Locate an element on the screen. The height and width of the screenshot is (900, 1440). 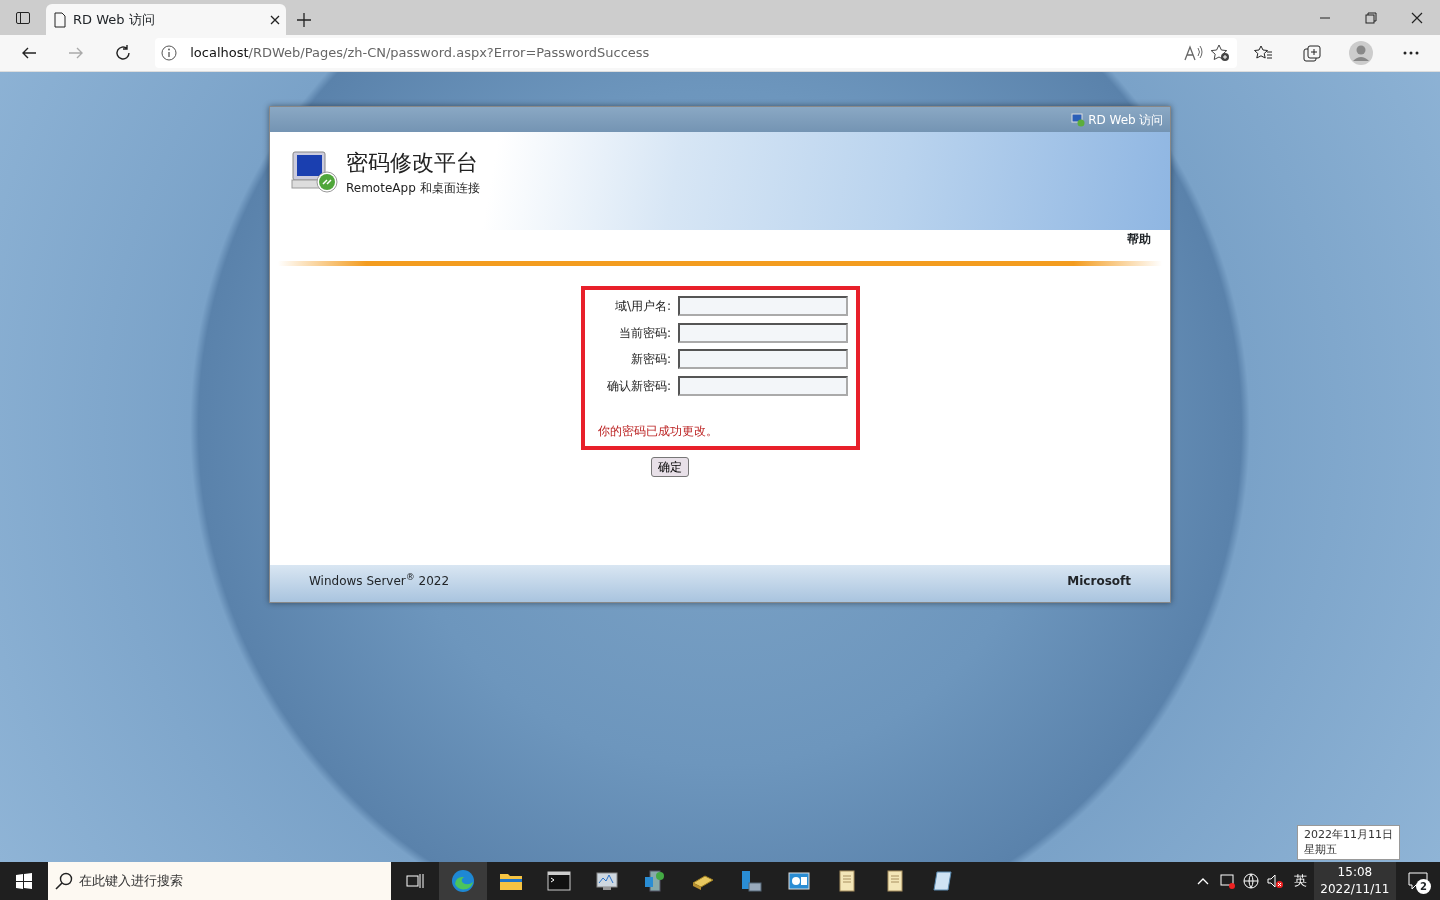
input-method-indicator: 英 is located at coordinates (1300, 881).